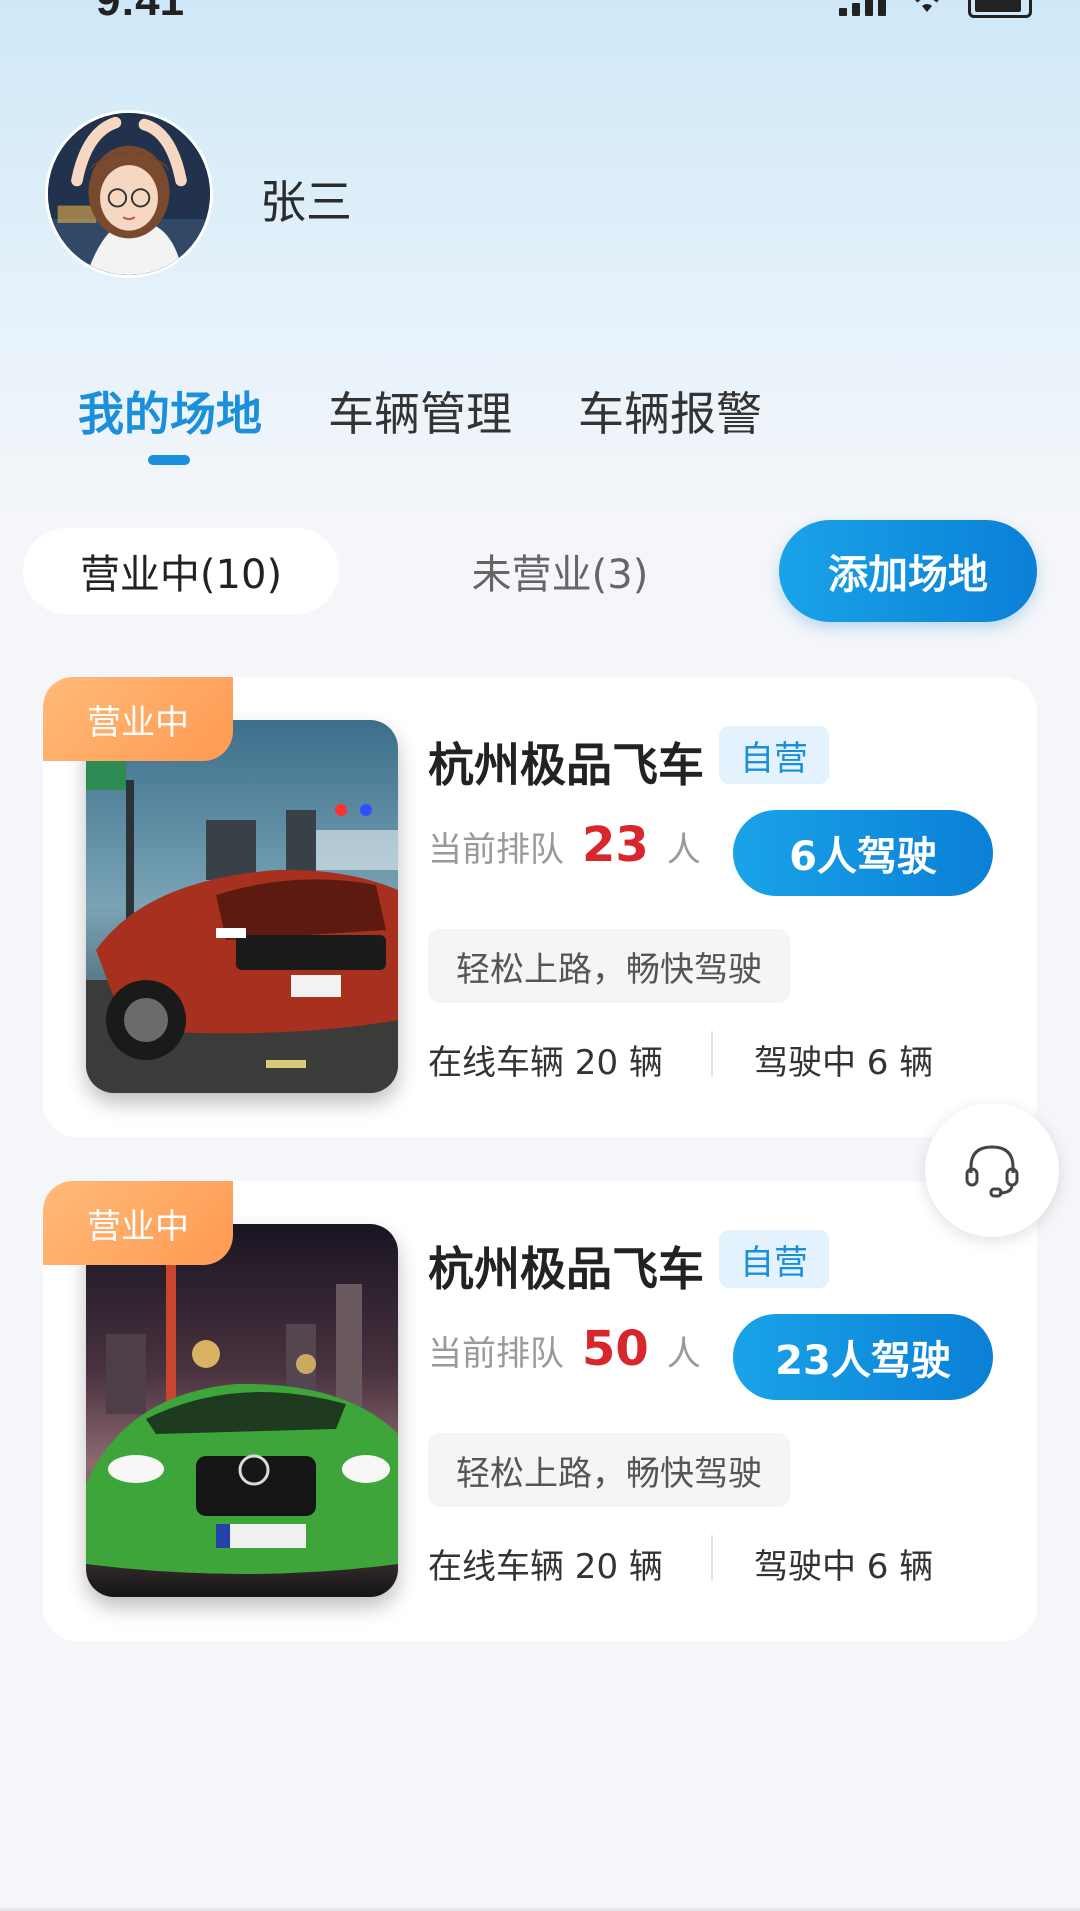 Image resolution: width=1080 pixels, height=1911 pixels. What do you see at coordinates (181, 571) in the screenshot?
I see `filter-open-button: 营业中(10)` at bounding box center [181, 571].